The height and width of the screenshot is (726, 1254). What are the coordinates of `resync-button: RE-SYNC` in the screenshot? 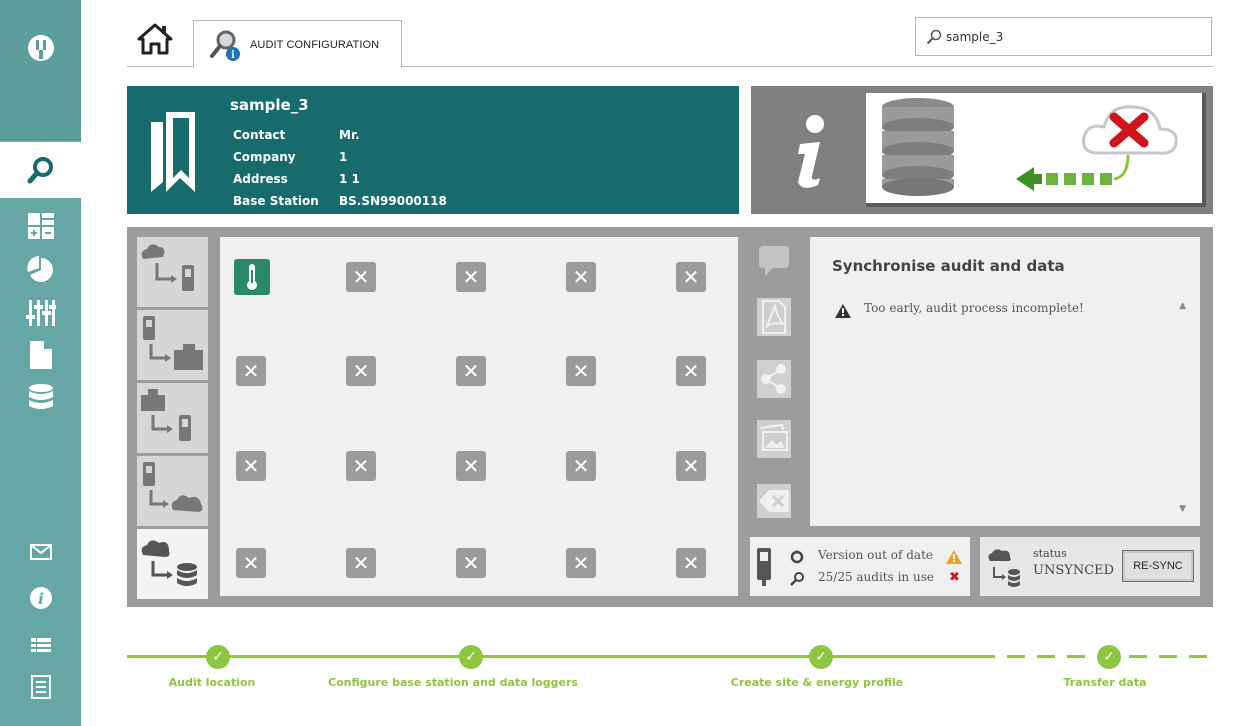 It's located at (1158, 566).